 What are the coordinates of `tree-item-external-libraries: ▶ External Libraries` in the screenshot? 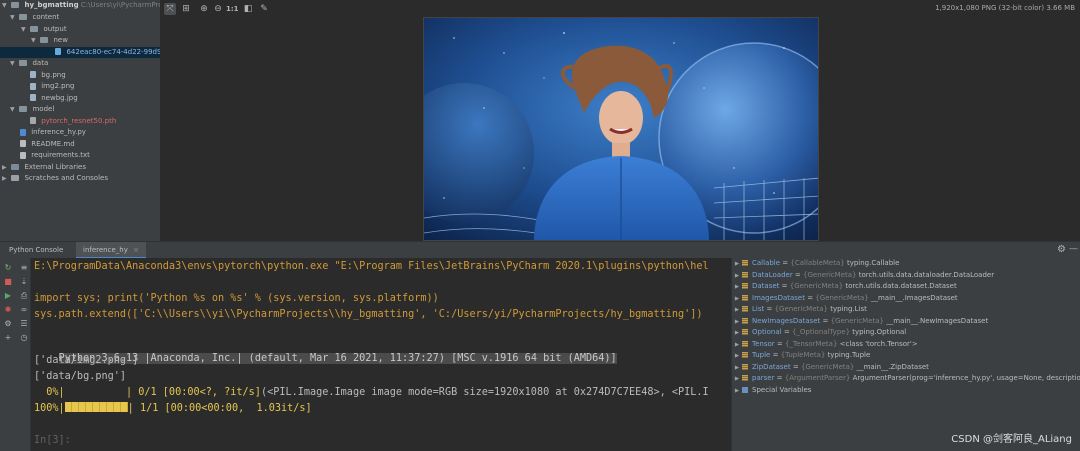 It's located at (44, 168).